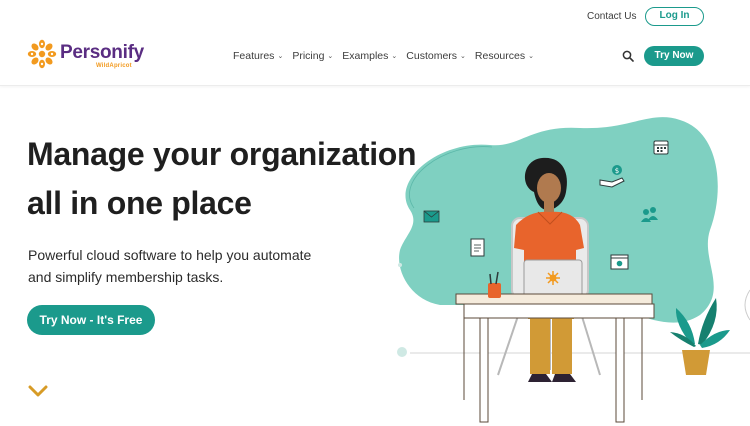  Describe the element at coordinates (674, 16) in the screenshot. I see `login-button: Log In` at that location.